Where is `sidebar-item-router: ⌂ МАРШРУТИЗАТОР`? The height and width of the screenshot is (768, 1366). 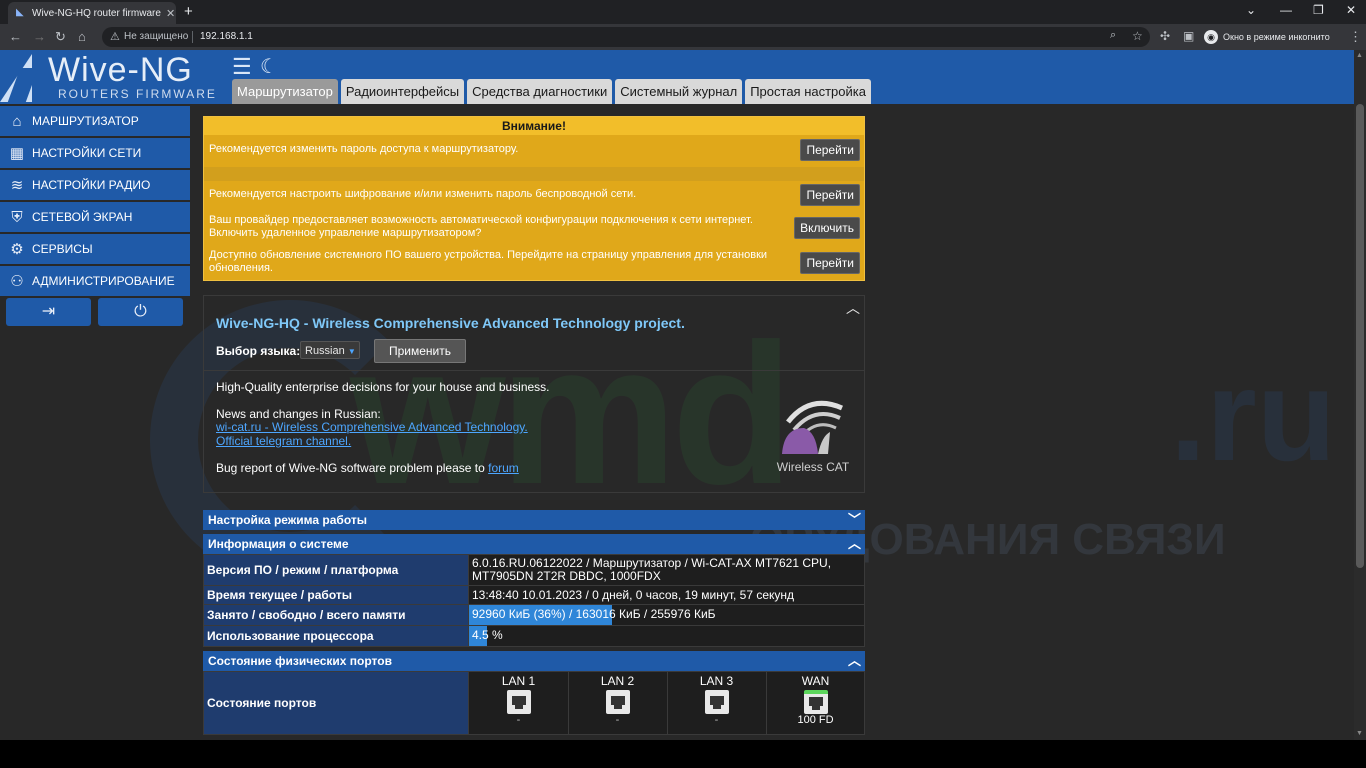 sidebar-item-router: ⌂ МАРШРУТИЗАТОР is located at coordinates (95, 121).